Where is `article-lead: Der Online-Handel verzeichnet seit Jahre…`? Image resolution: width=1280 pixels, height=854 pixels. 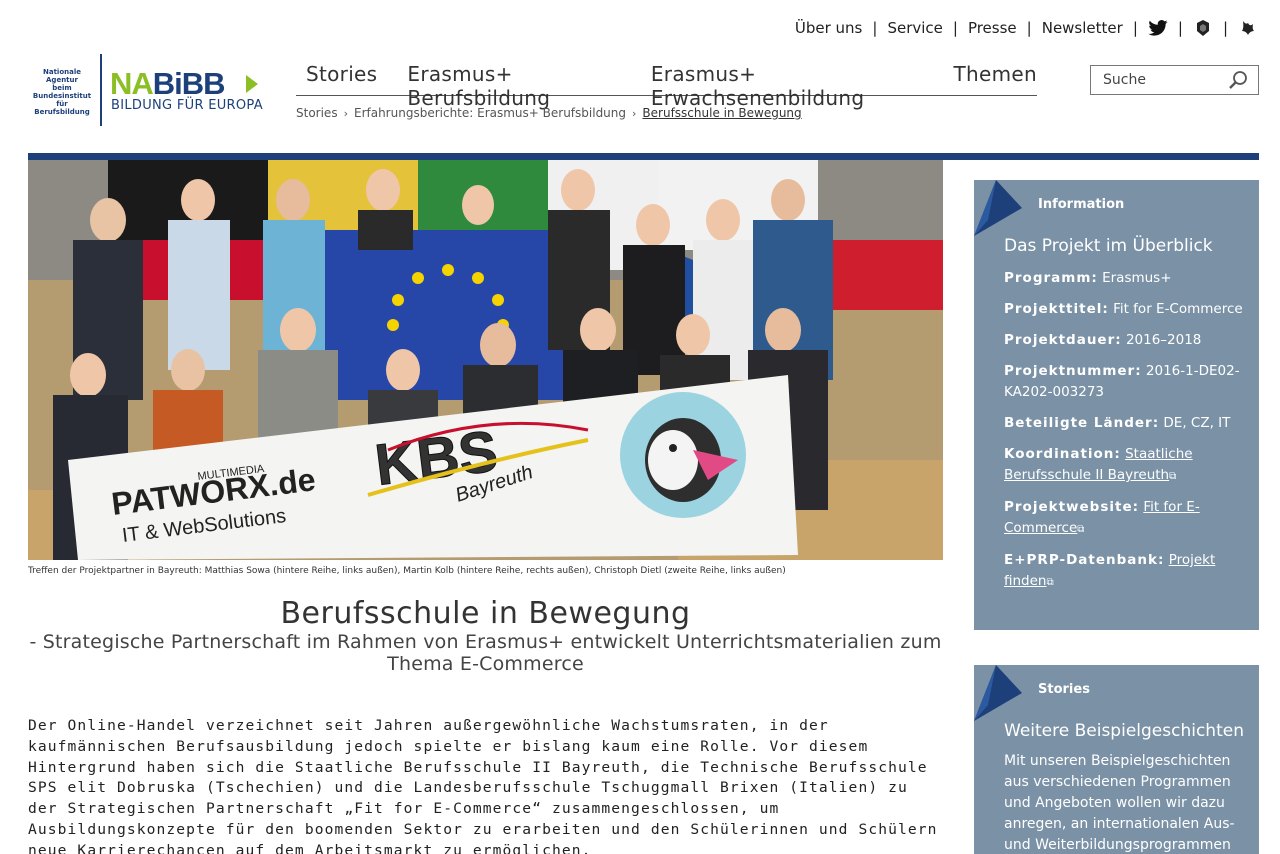 article-lead: Der Online-Handel verzeichnet seit Jahre… is located at coordinates (483, 785).